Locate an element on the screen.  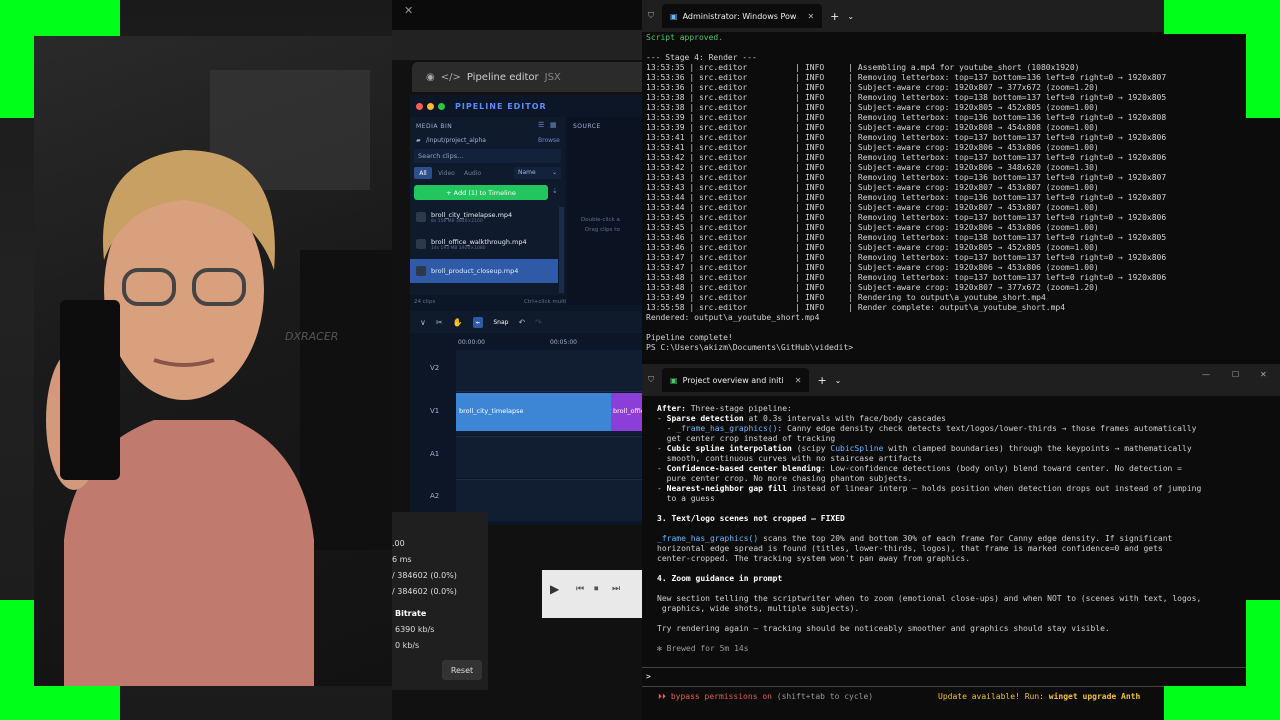
terminal-tab: ▣ Project overview and initi ✕ is located at coordinates (736, 380).